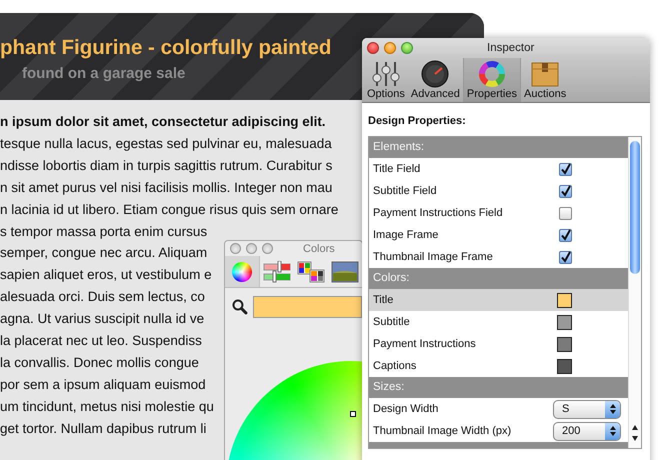 The width and height of the screenshot is (669, 460). I want to click on landscape-image-icon, so click(345, 271).